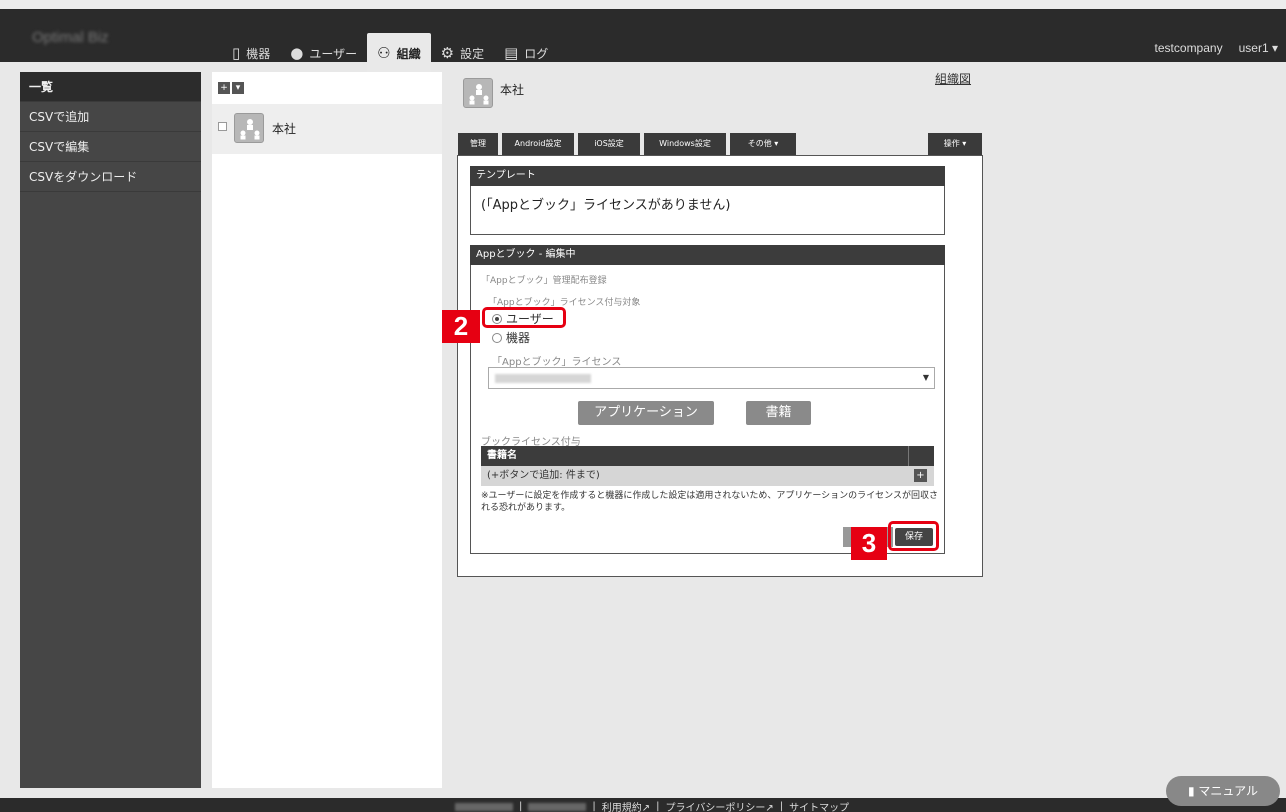 Image resolution: width=1286 pixels, height=812 pixels. I want to click on privacy-link: プライバシーポリシー↗, so click(720, 805).